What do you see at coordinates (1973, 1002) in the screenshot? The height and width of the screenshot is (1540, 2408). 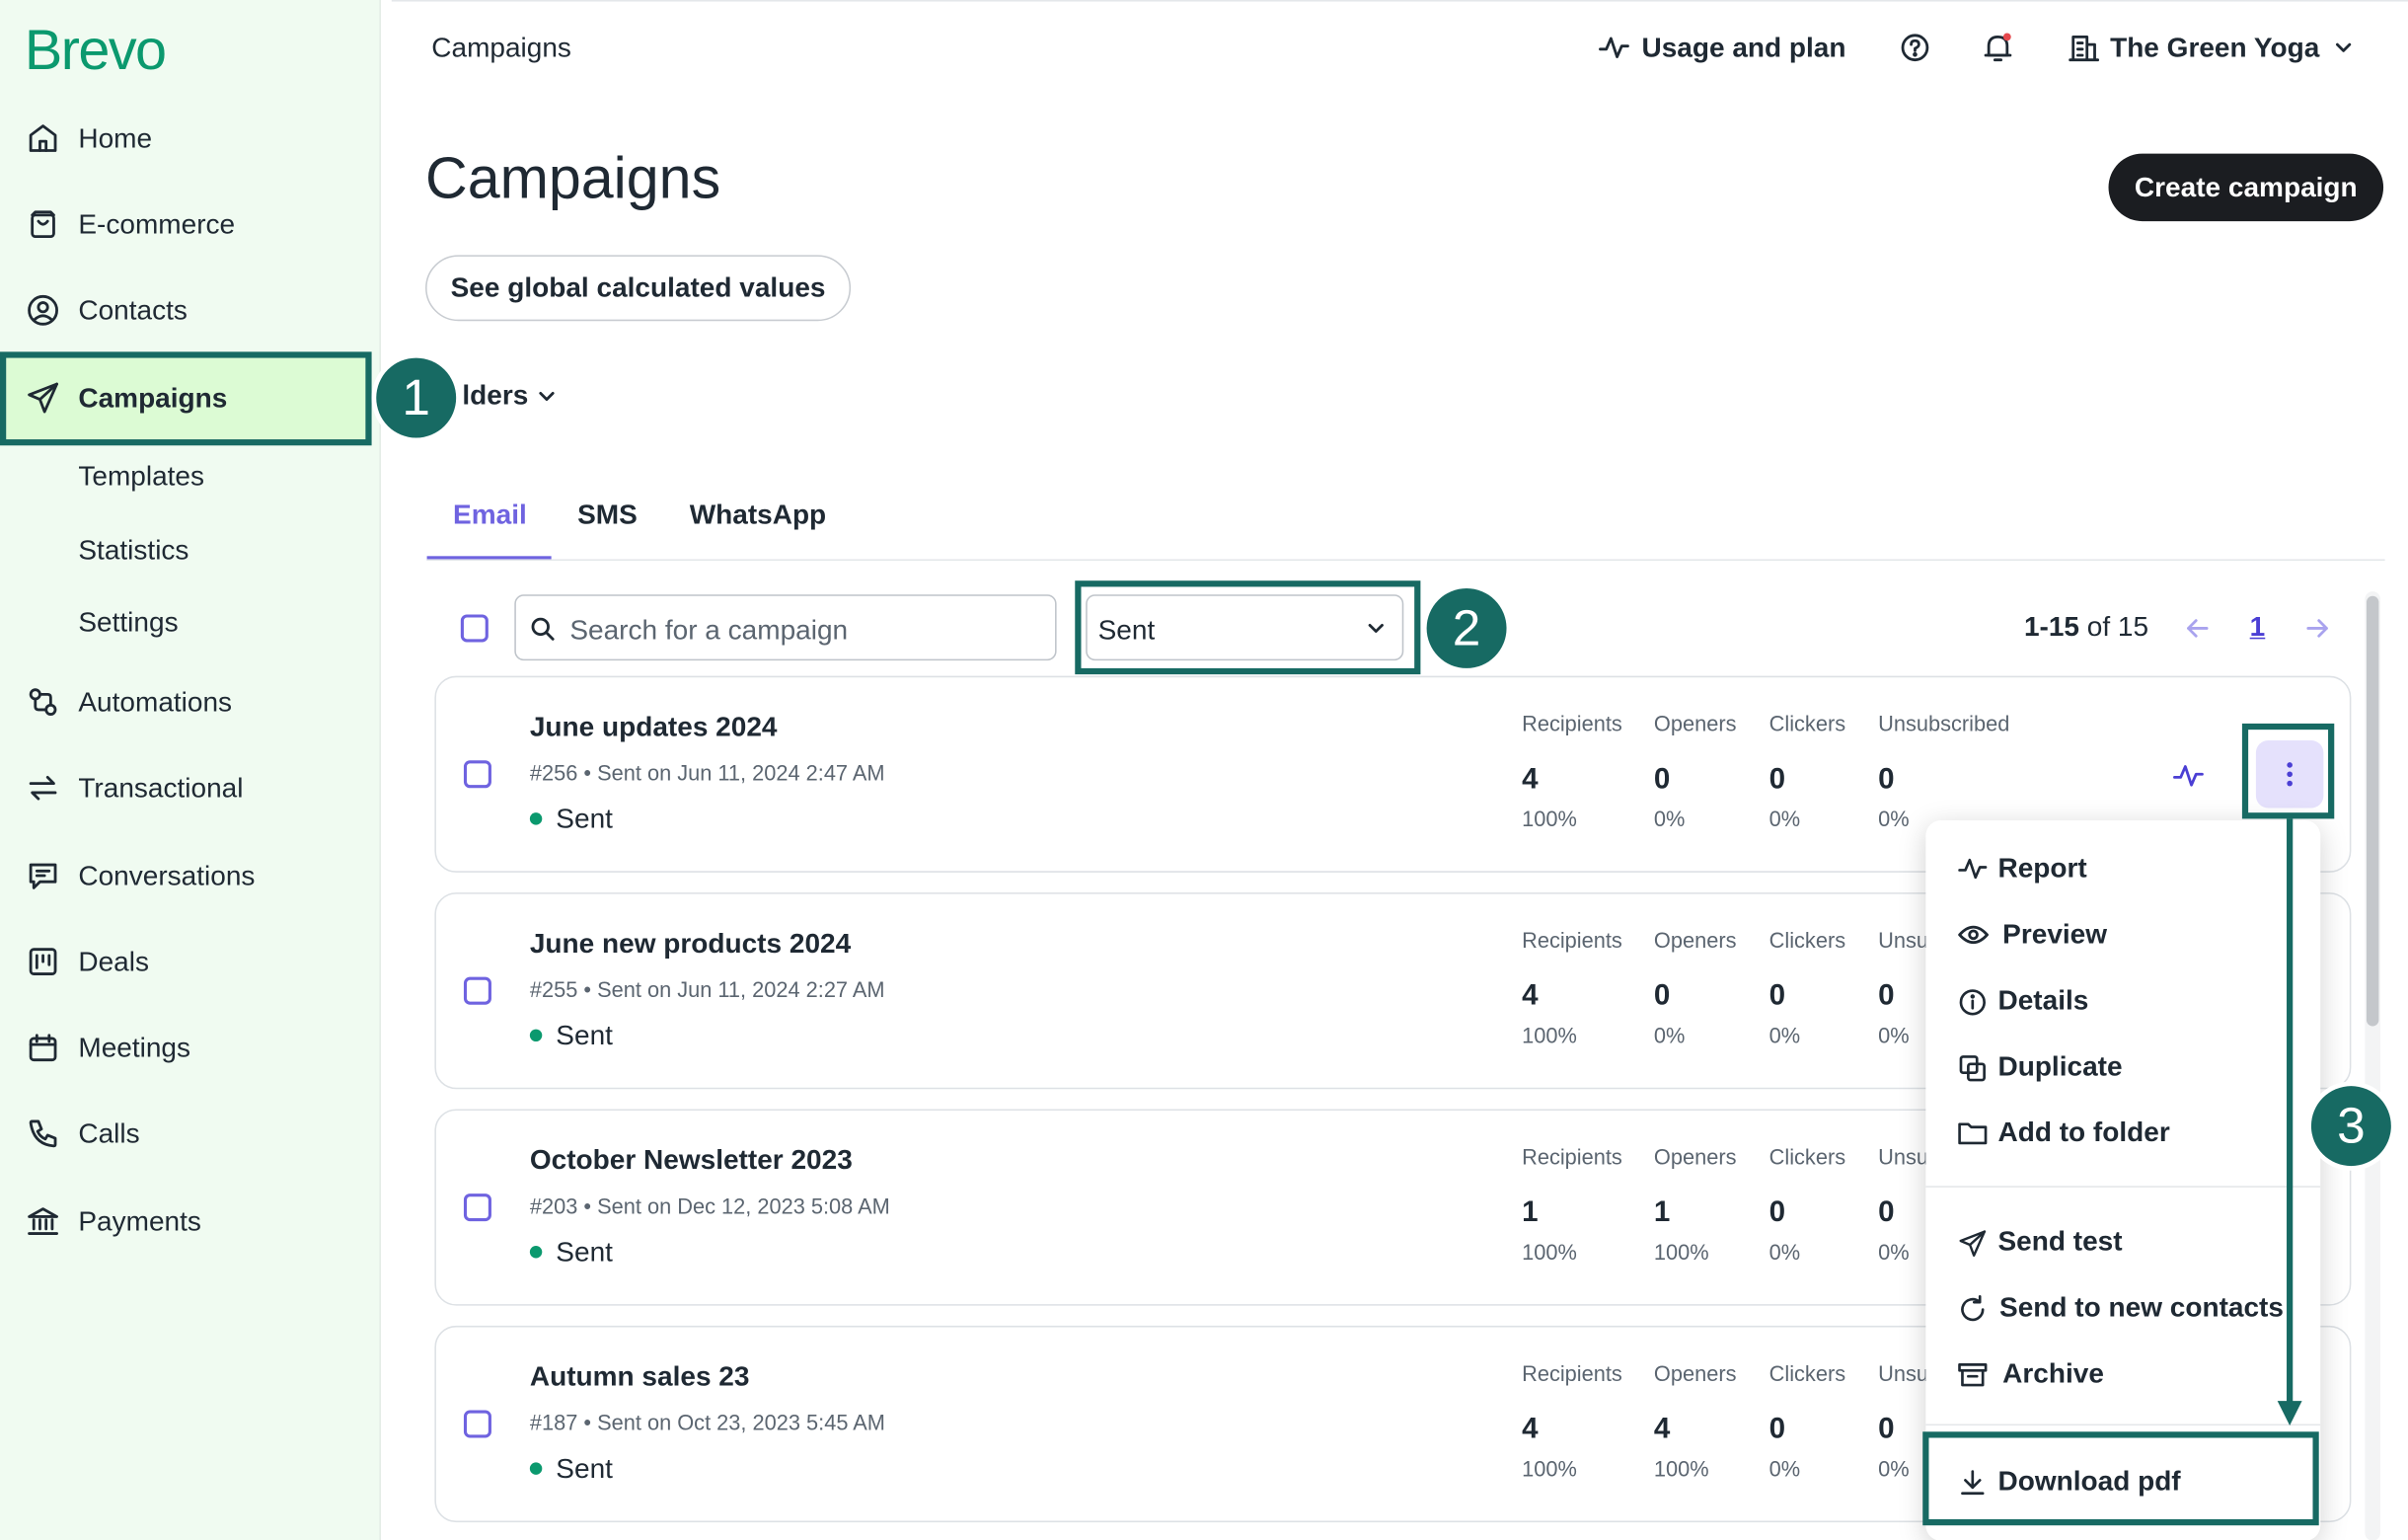 I see `info-icon` at bounding box center [1973, 1002].